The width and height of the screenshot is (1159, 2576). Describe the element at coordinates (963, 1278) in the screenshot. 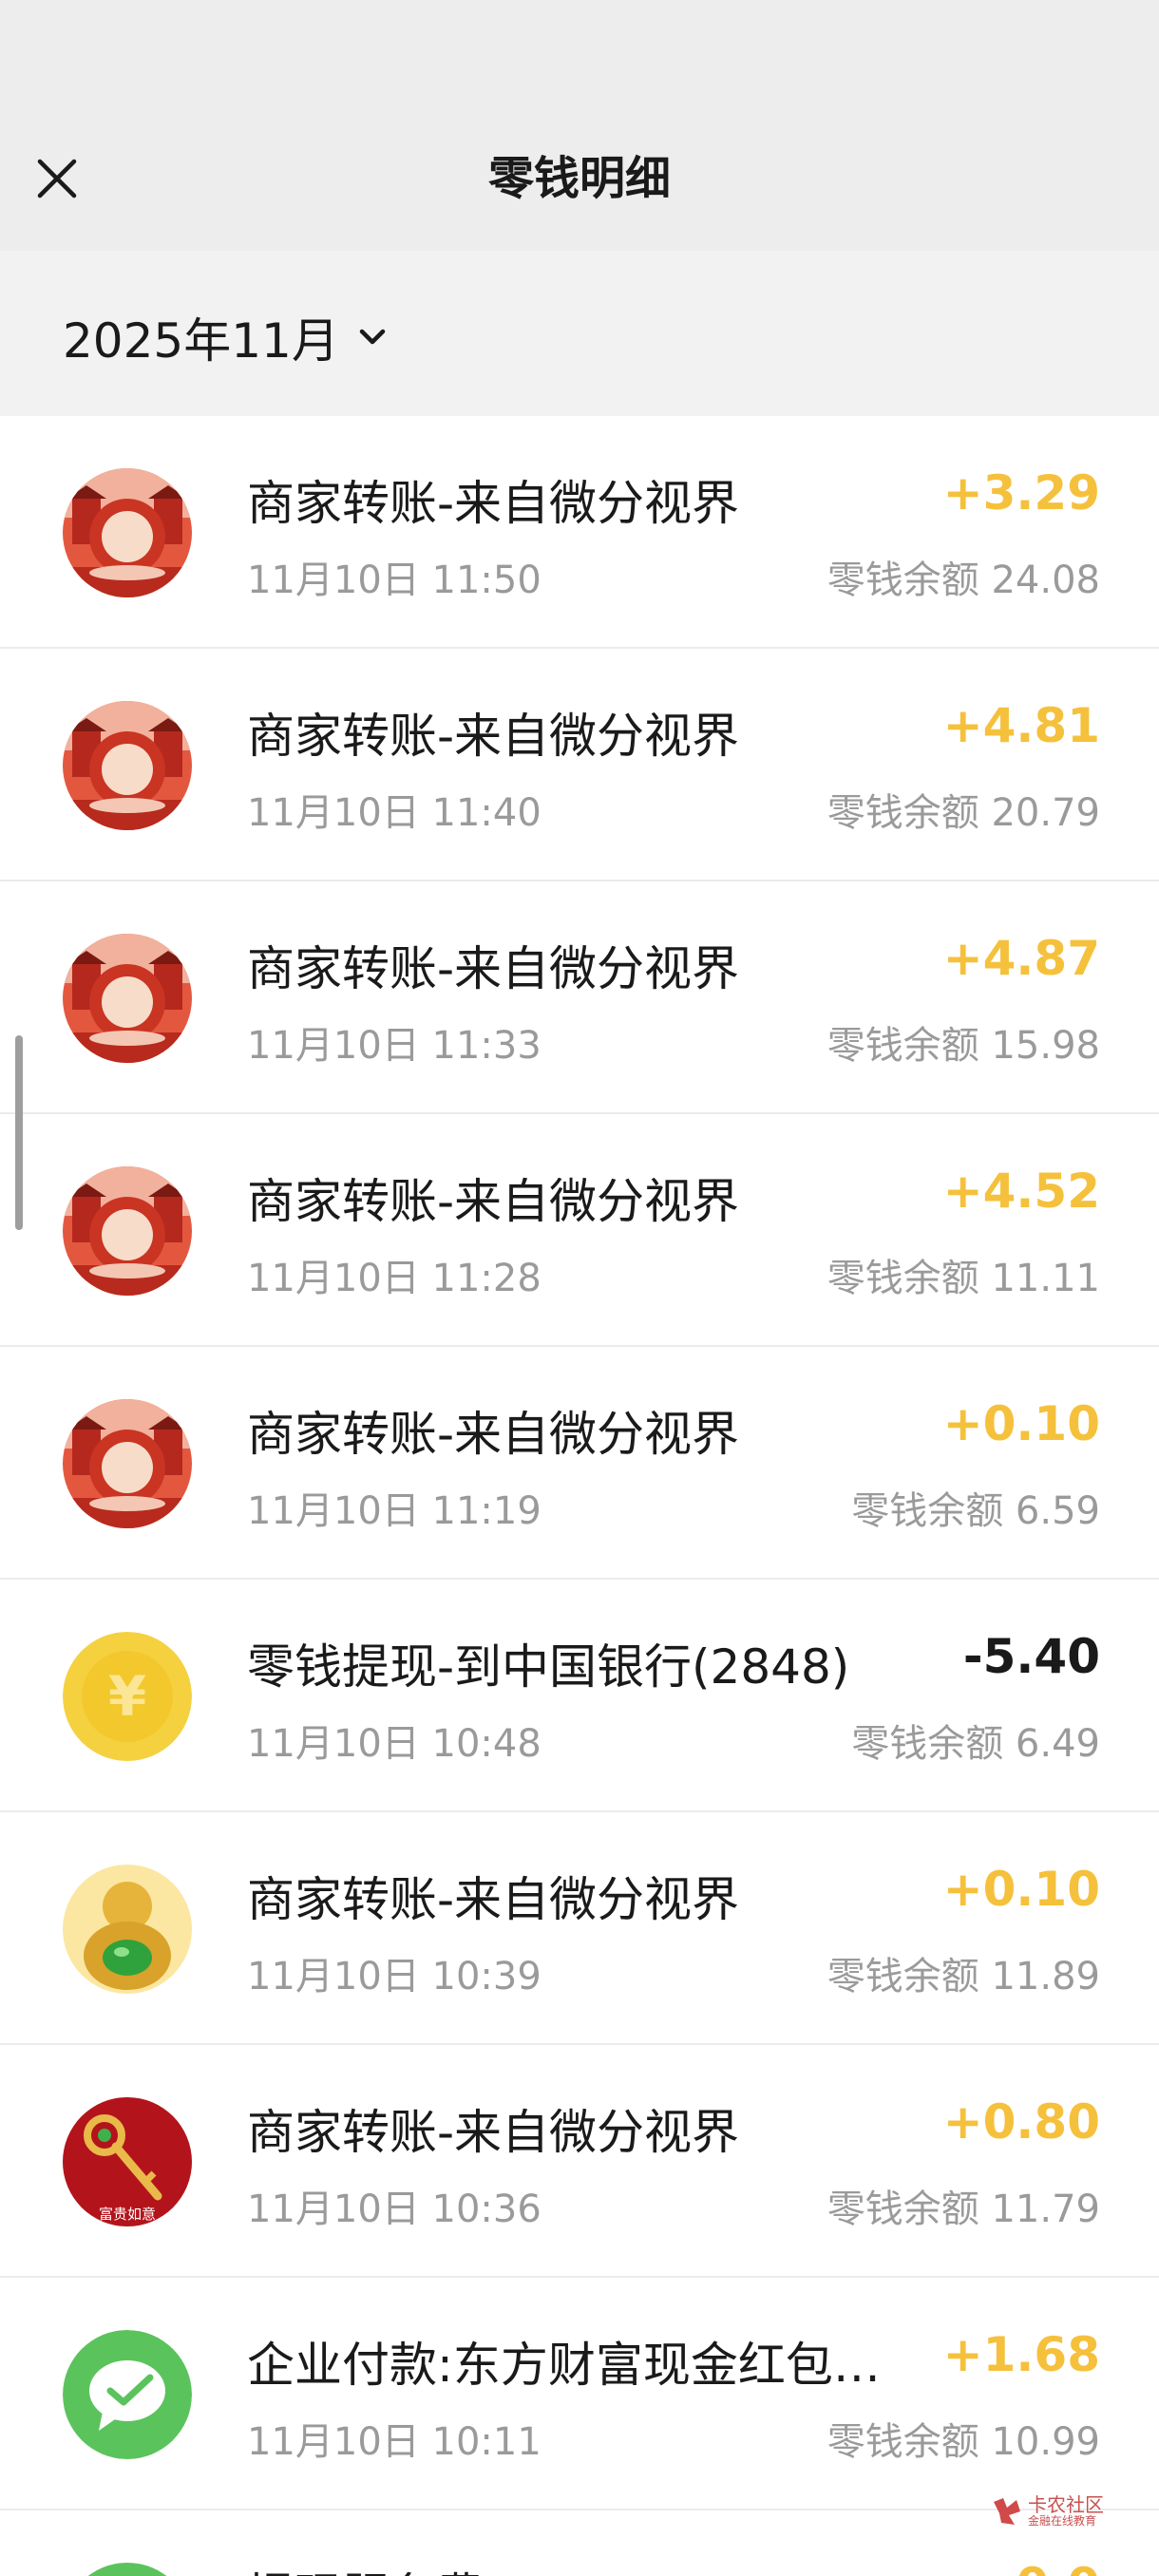

I see `transaction-balance: 零钱余额 11.11` at that location.